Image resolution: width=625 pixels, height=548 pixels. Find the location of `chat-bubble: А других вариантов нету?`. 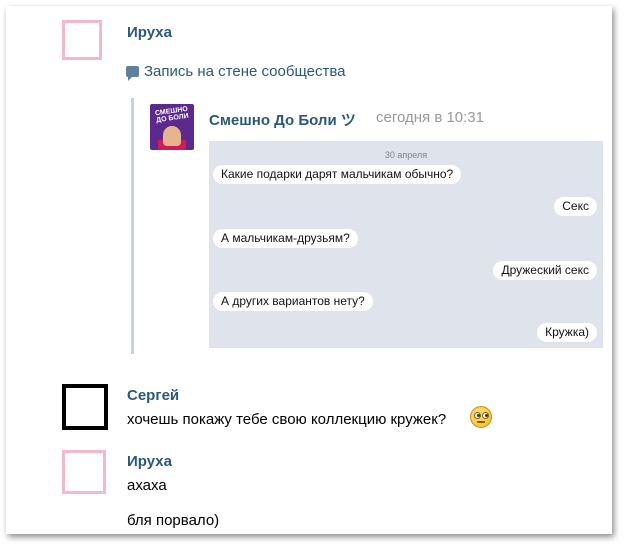

chat-bubble: А других вариантов нету? is located at coordinates (293, 301).